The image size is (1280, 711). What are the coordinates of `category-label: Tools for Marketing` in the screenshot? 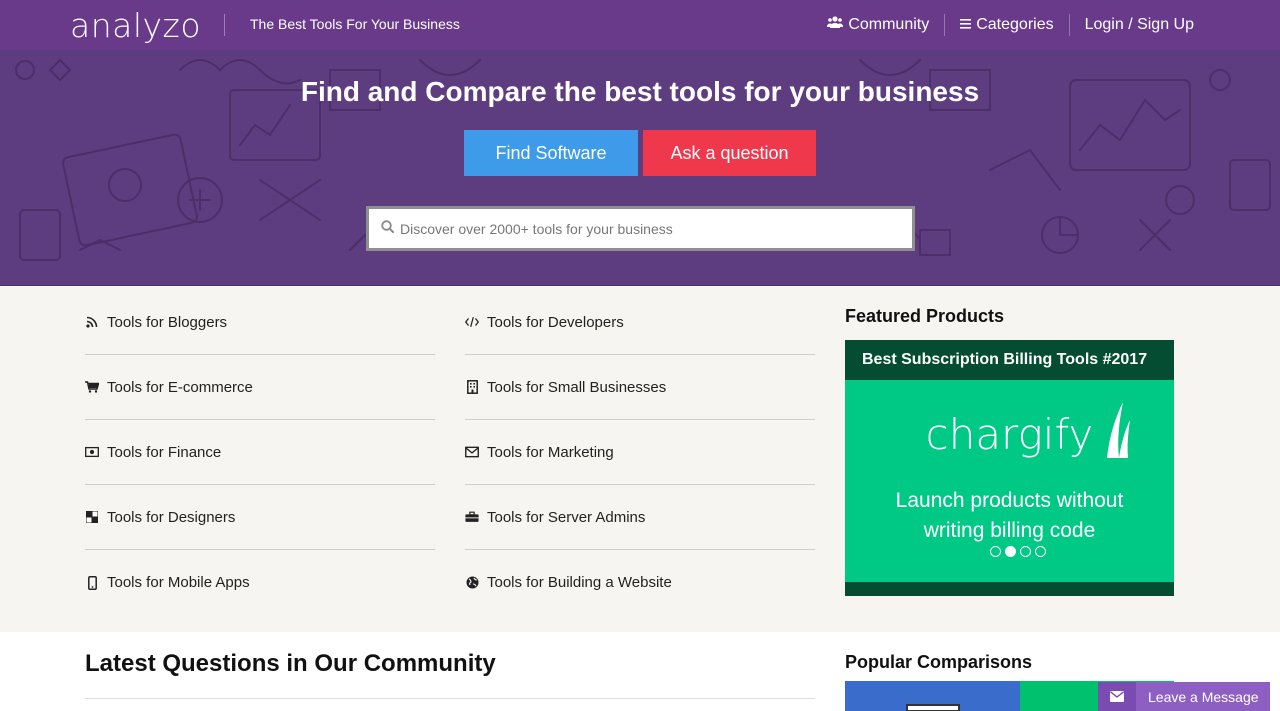 It's located at (550, 452).